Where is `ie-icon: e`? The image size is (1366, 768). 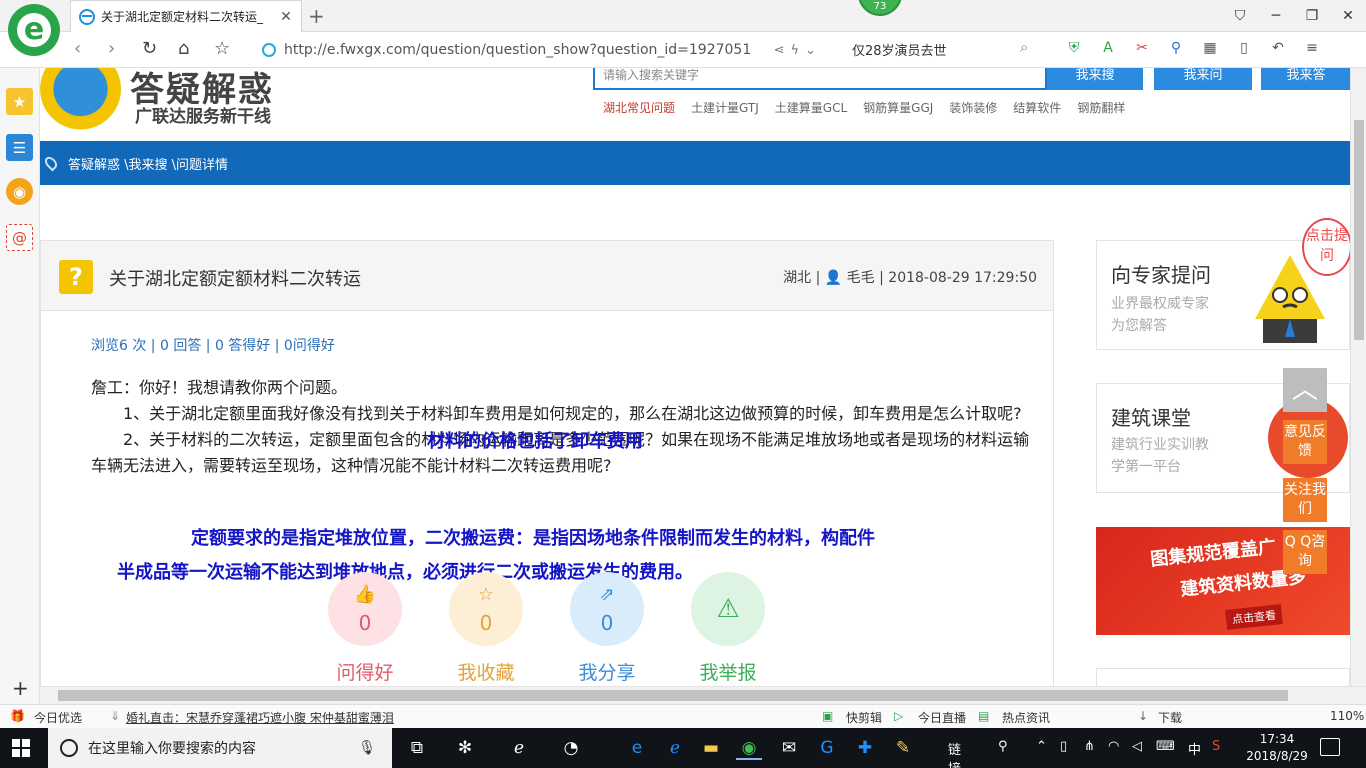
ie-icon: e is located at coordinates (637, 748).